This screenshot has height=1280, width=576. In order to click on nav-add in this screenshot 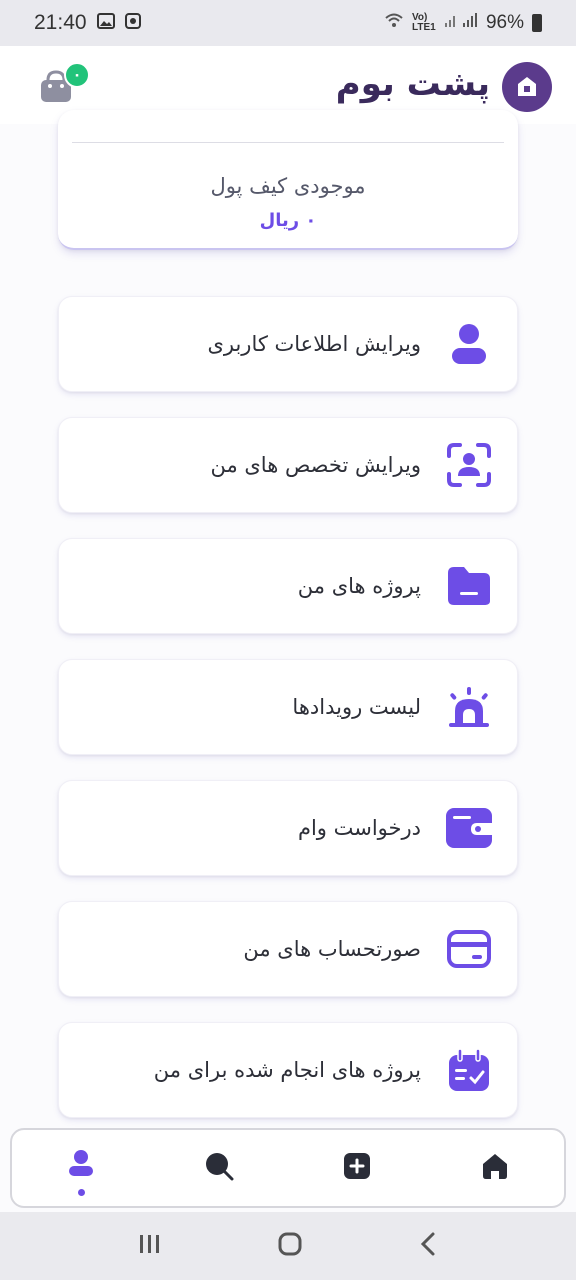, I will do `click(357, 1168)`.